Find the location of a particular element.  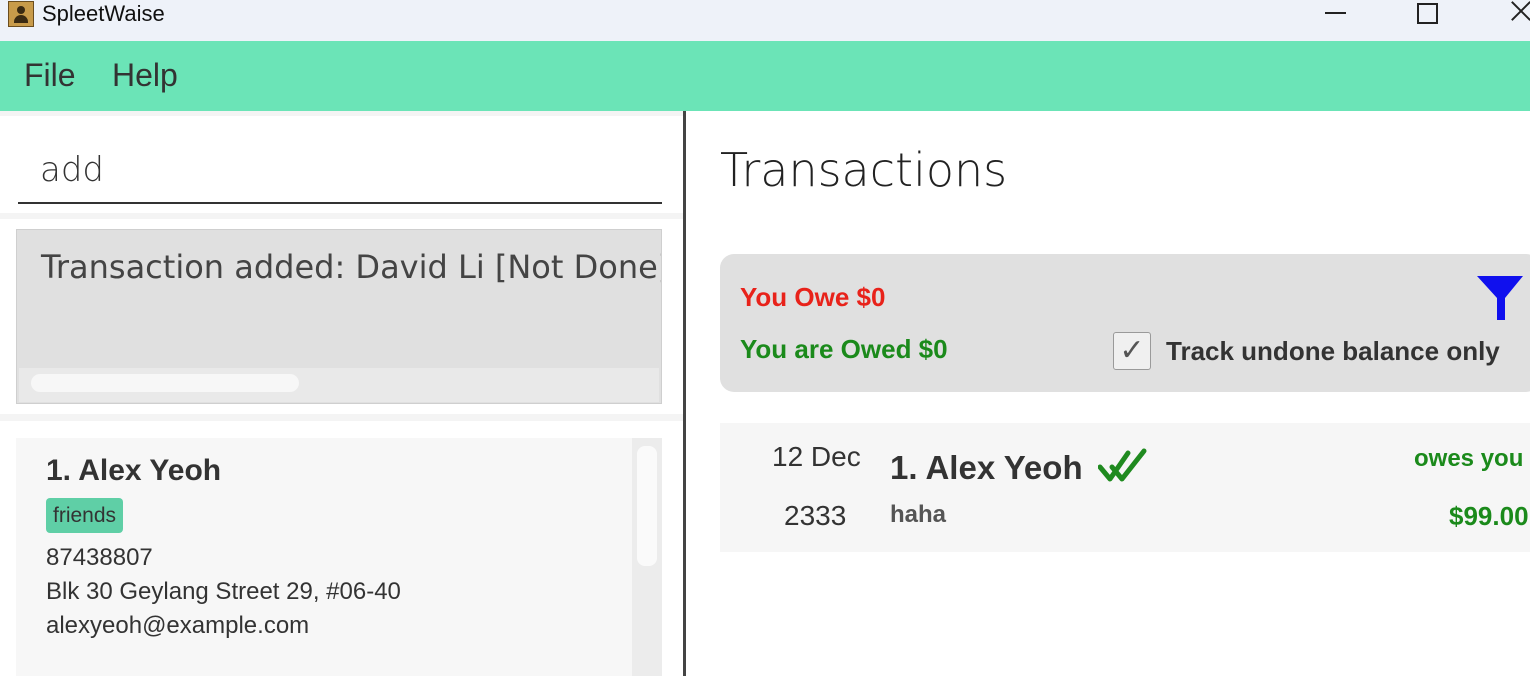

transaction-date-day-month: 12 Dec is located at coordinates (816, 456).